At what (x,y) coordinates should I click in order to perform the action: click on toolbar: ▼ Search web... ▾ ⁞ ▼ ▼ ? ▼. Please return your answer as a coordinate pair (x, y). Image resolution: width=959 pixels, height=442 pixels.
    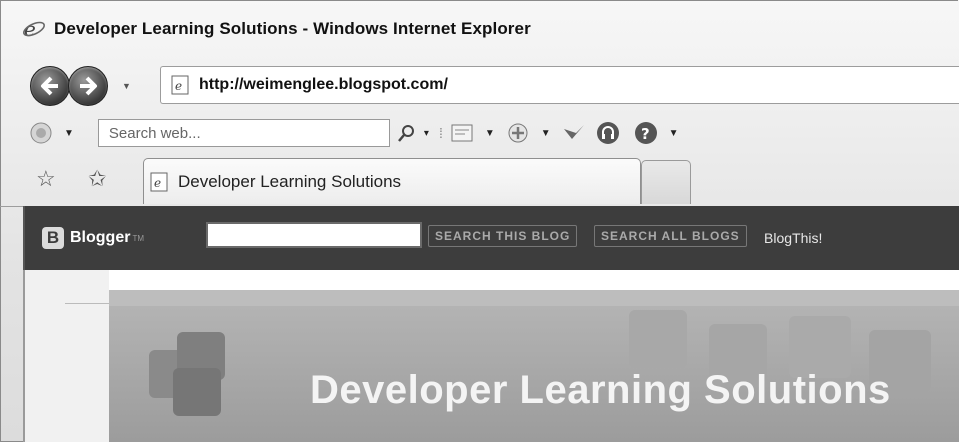
    Looking at the image, I should click on (493, 133).